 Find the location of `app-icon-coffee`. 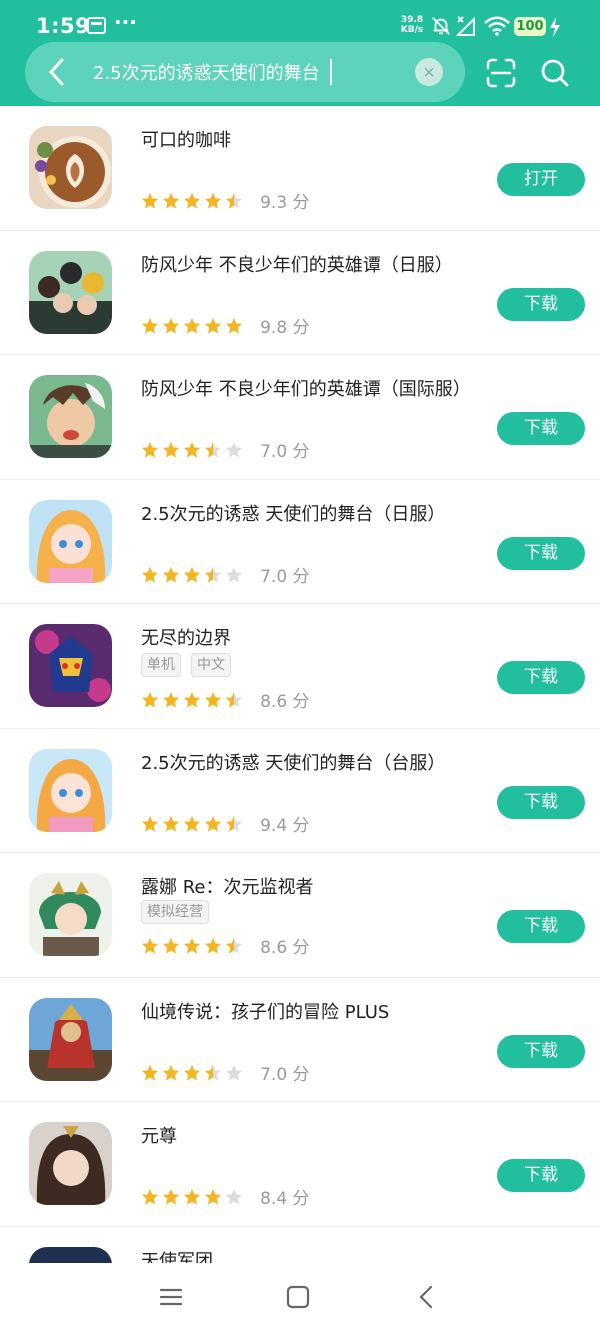

app-icon-coffee is located at coordinates (70, 167).